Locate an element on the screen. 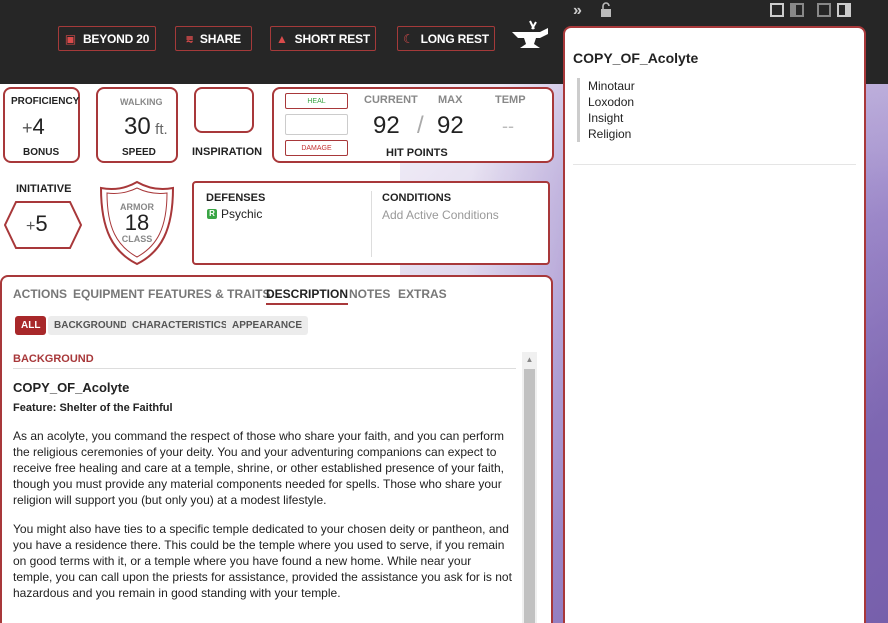 The image size is (888, 623). anvil-logo-icon is located at coordinates (530, 34).